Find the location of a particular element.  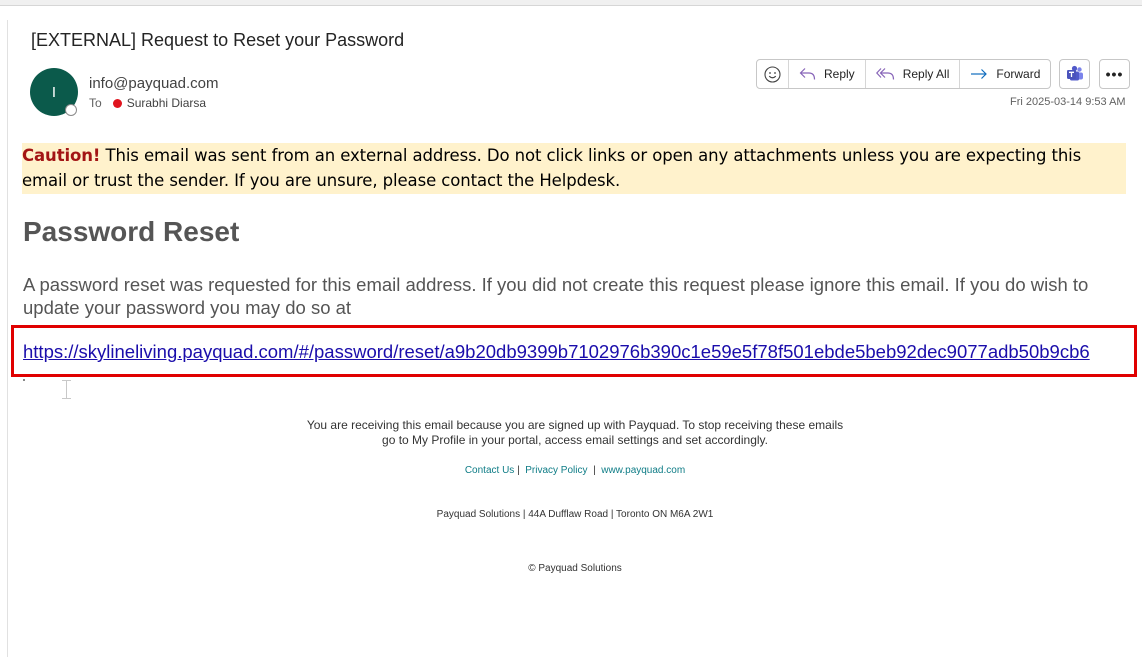

presence-status-icon is located at coordinates (71, 110).